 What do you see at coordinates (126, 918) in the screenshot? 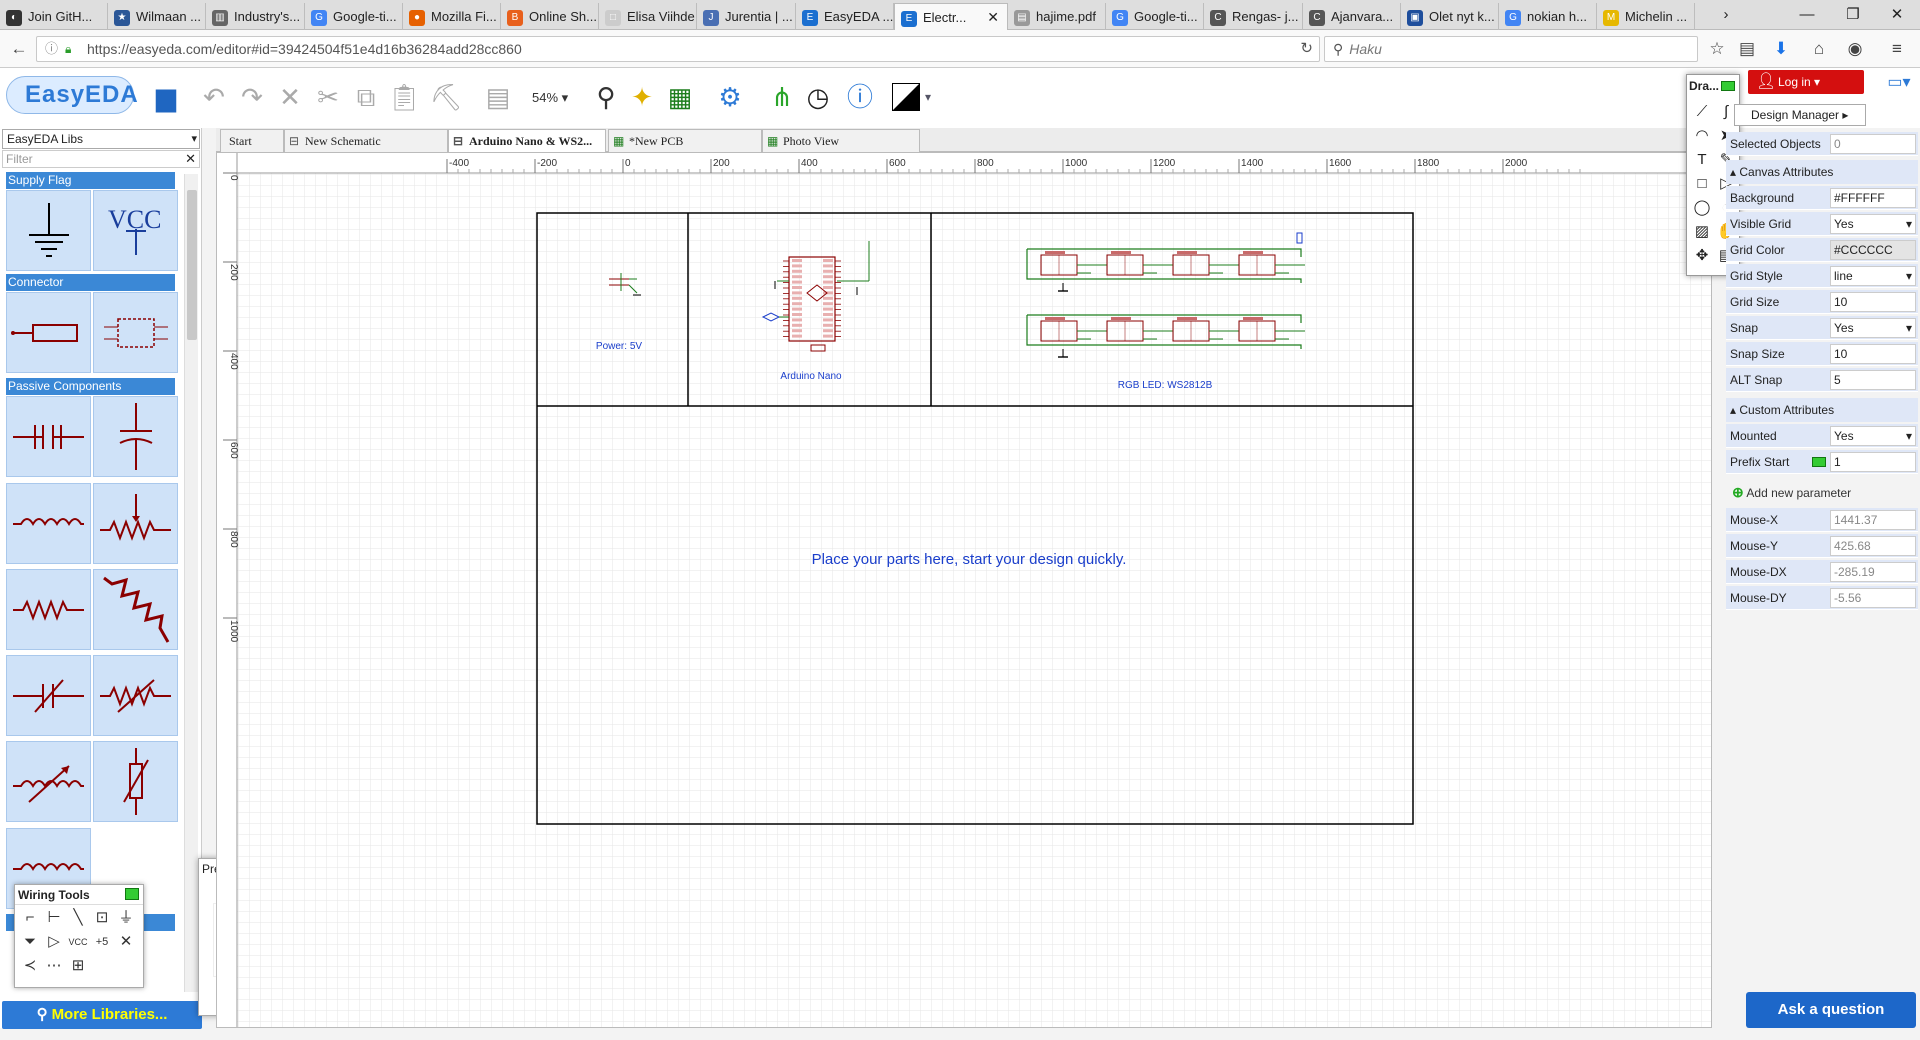
I see `gnd-icon: ⏚` at bounding box center [126, 918].